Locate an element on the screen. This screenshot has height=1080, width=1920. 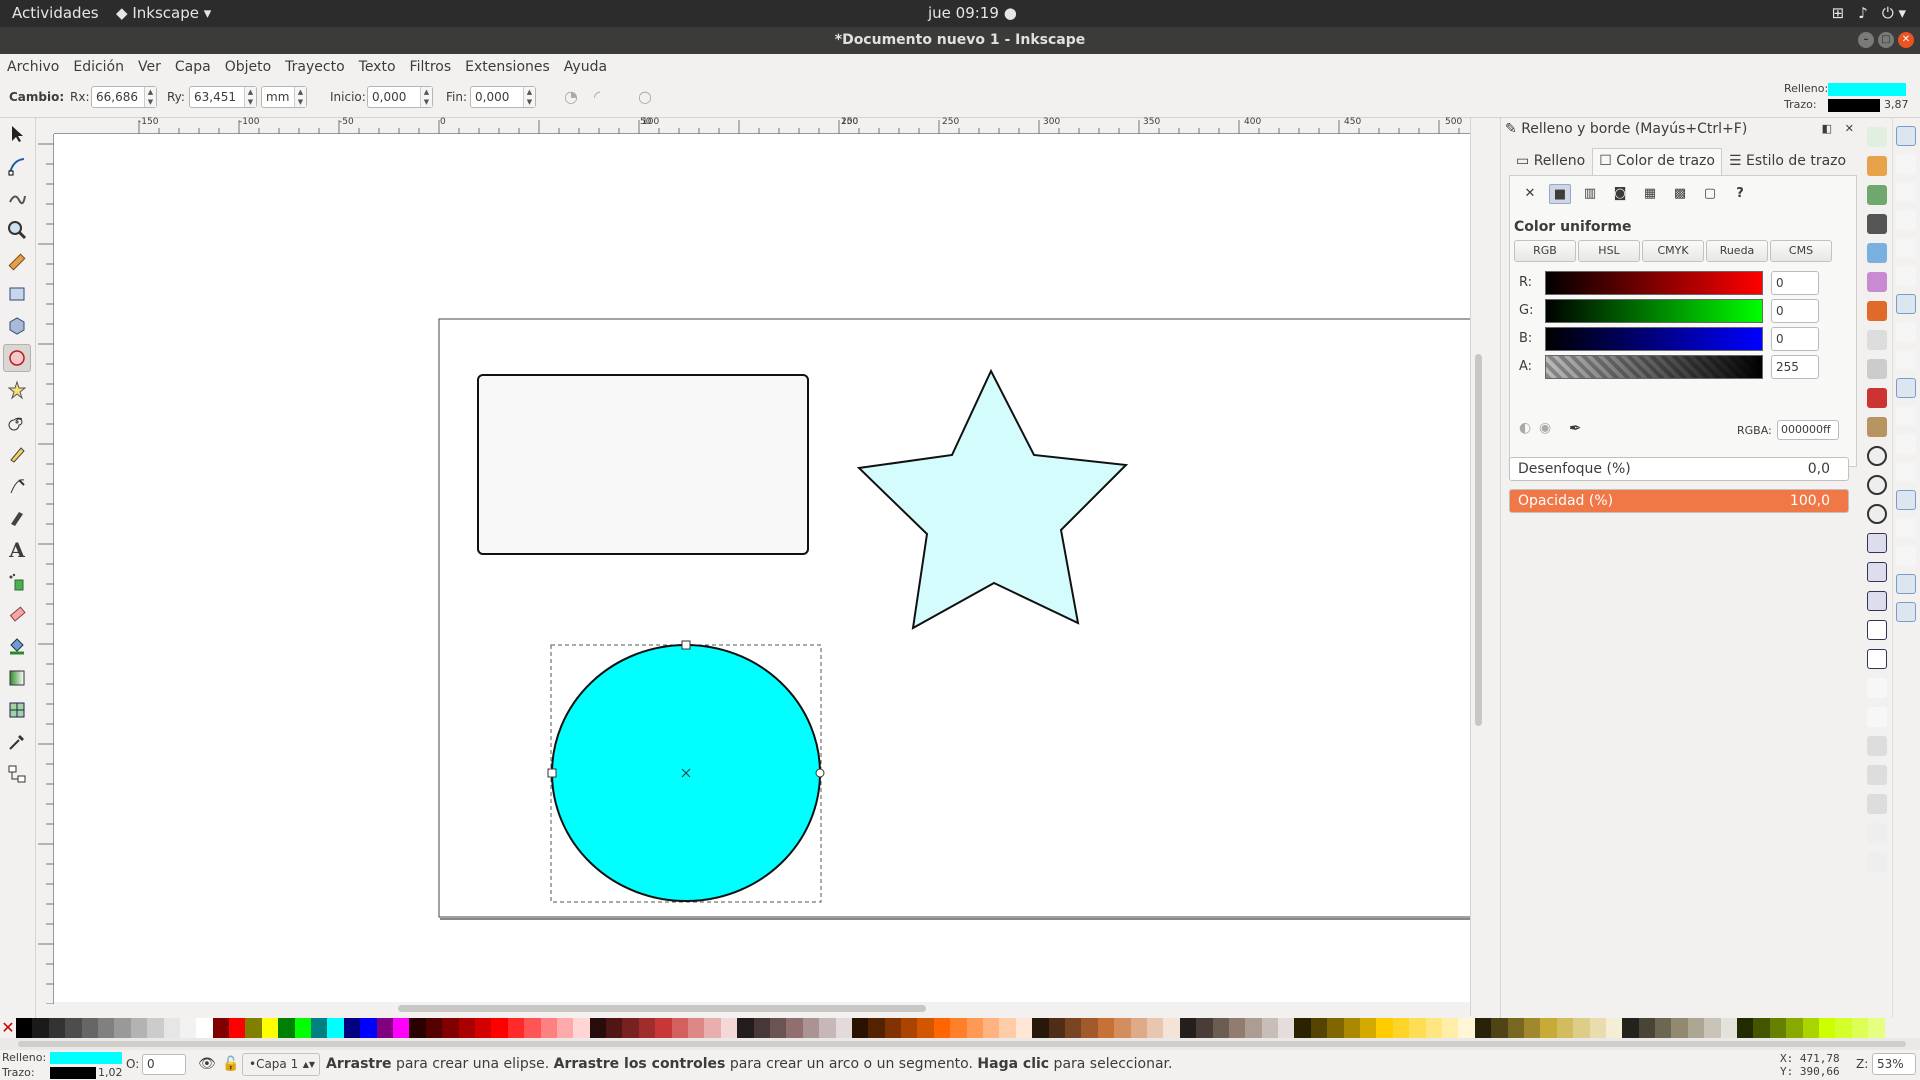
snap-centers-icon is located at coordinates (1906, 472).